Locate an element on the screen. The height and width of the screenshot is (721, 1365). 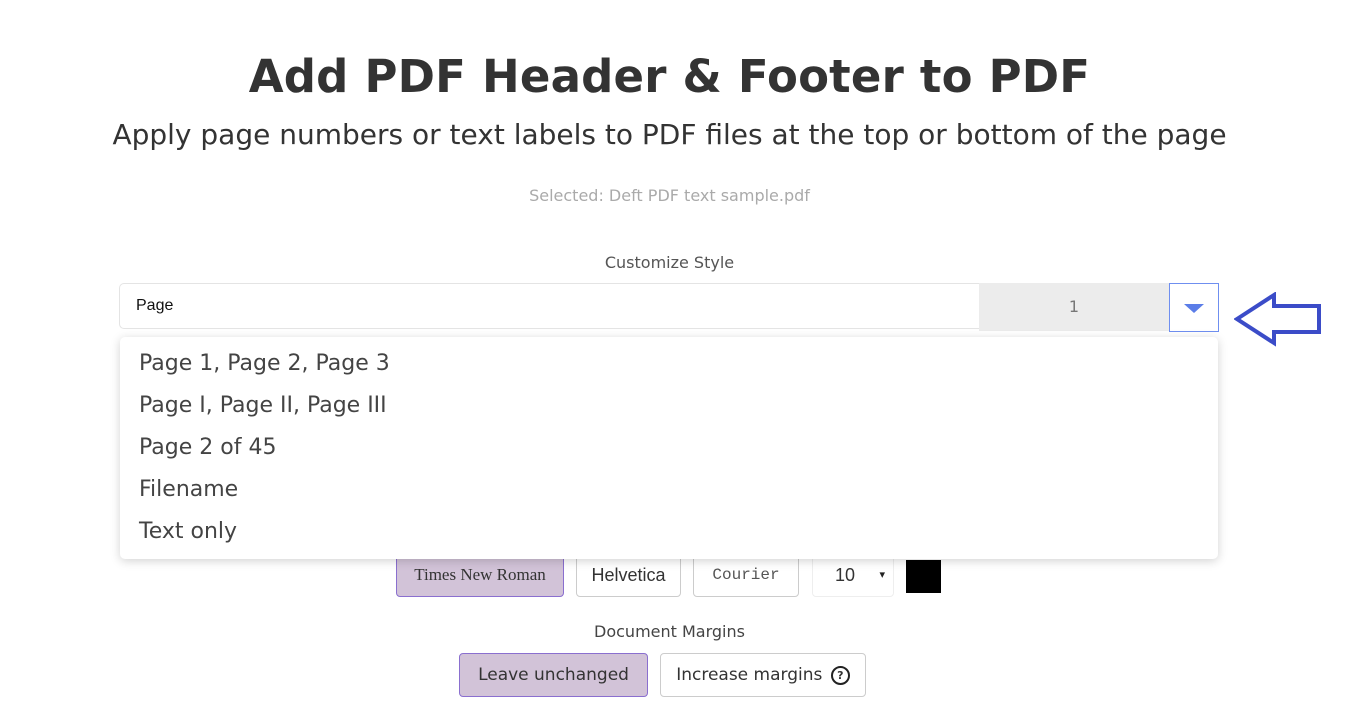
font-size-value: 10 is located at coordinates (845, 575).